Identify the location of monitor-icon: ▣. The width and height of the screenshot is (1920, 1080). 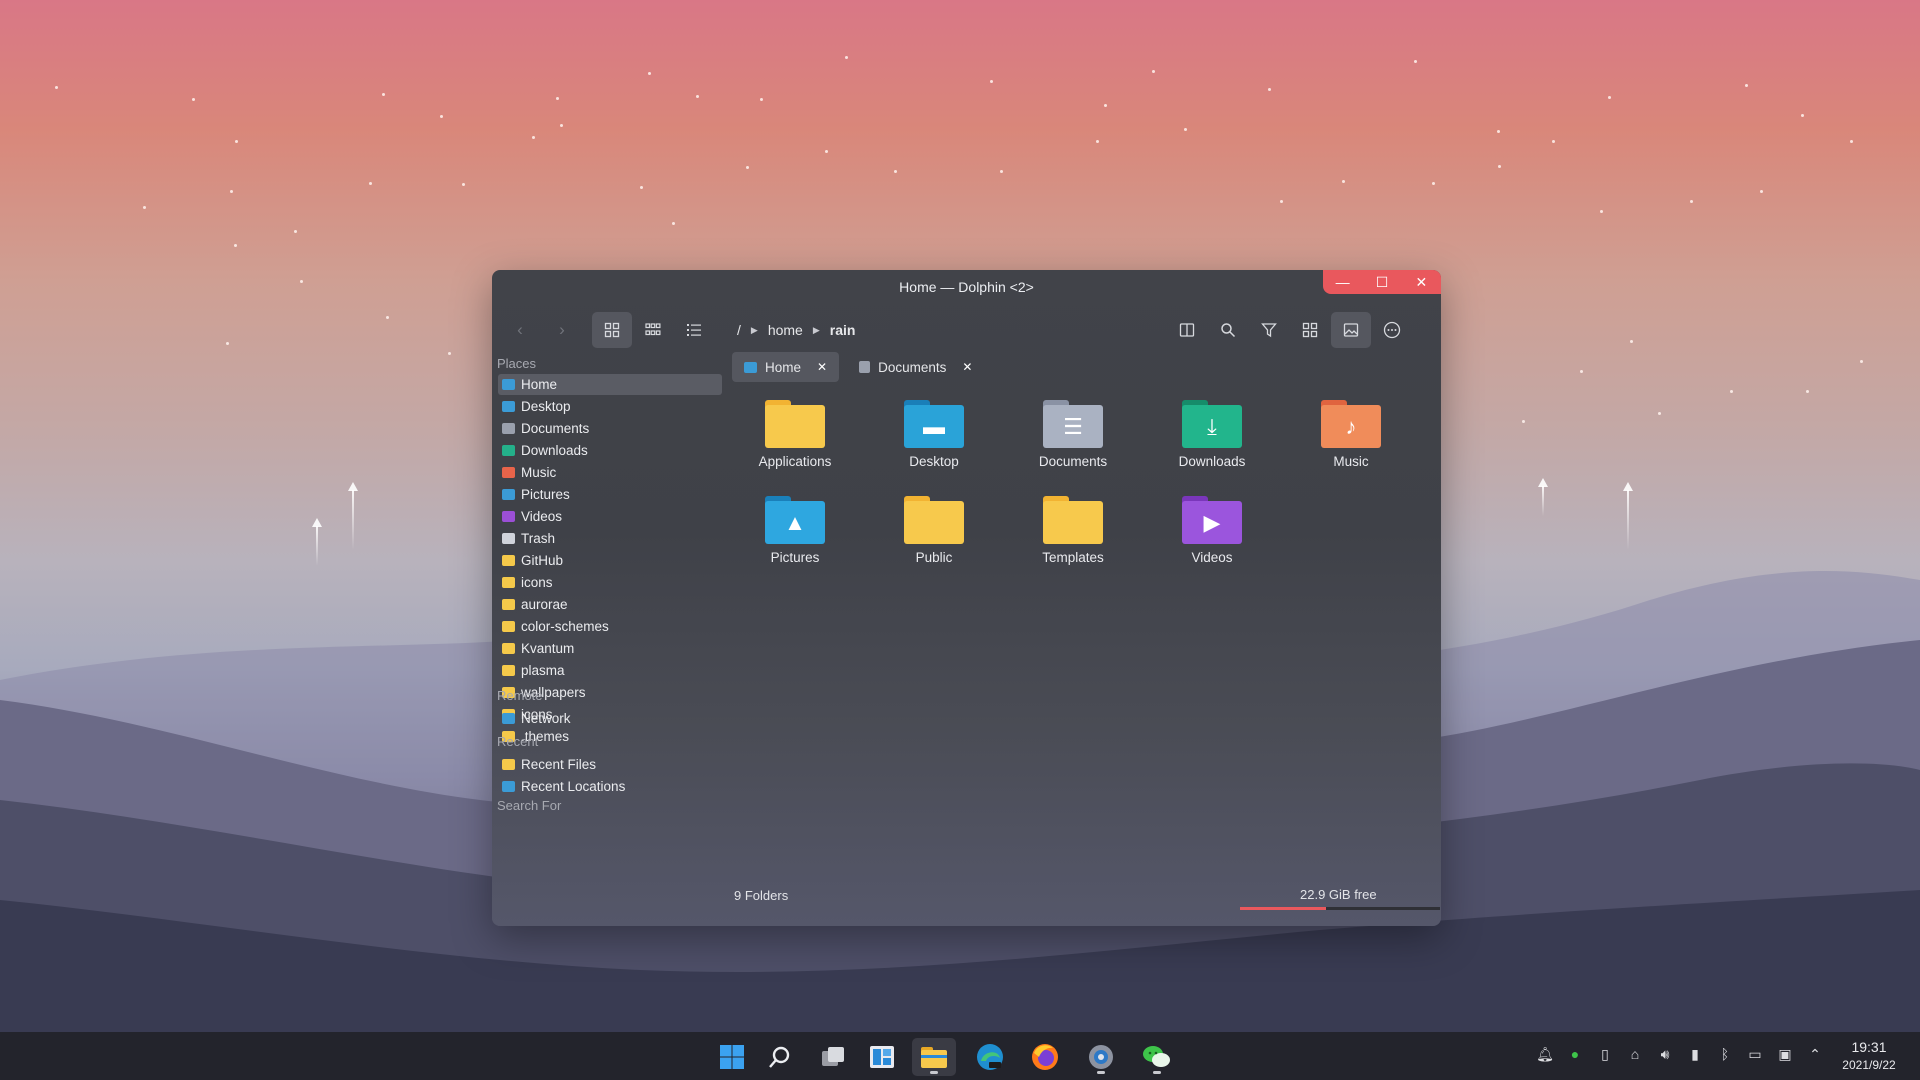
(1785, 1056).